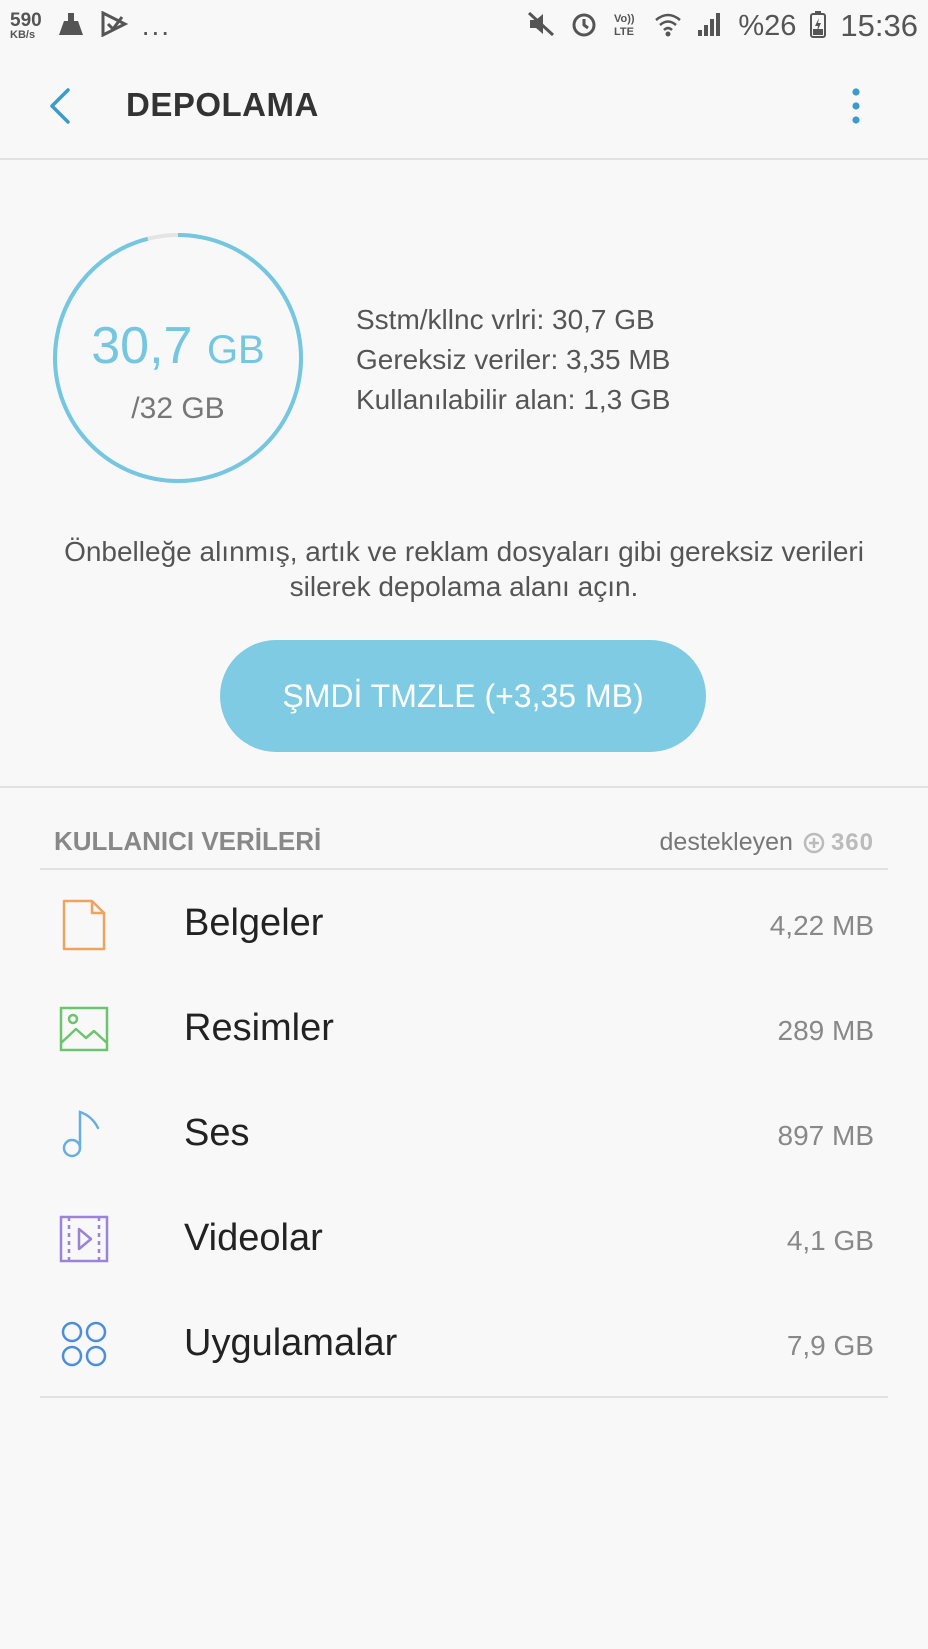  I want to click on play-store-icon, so click(114, 26).